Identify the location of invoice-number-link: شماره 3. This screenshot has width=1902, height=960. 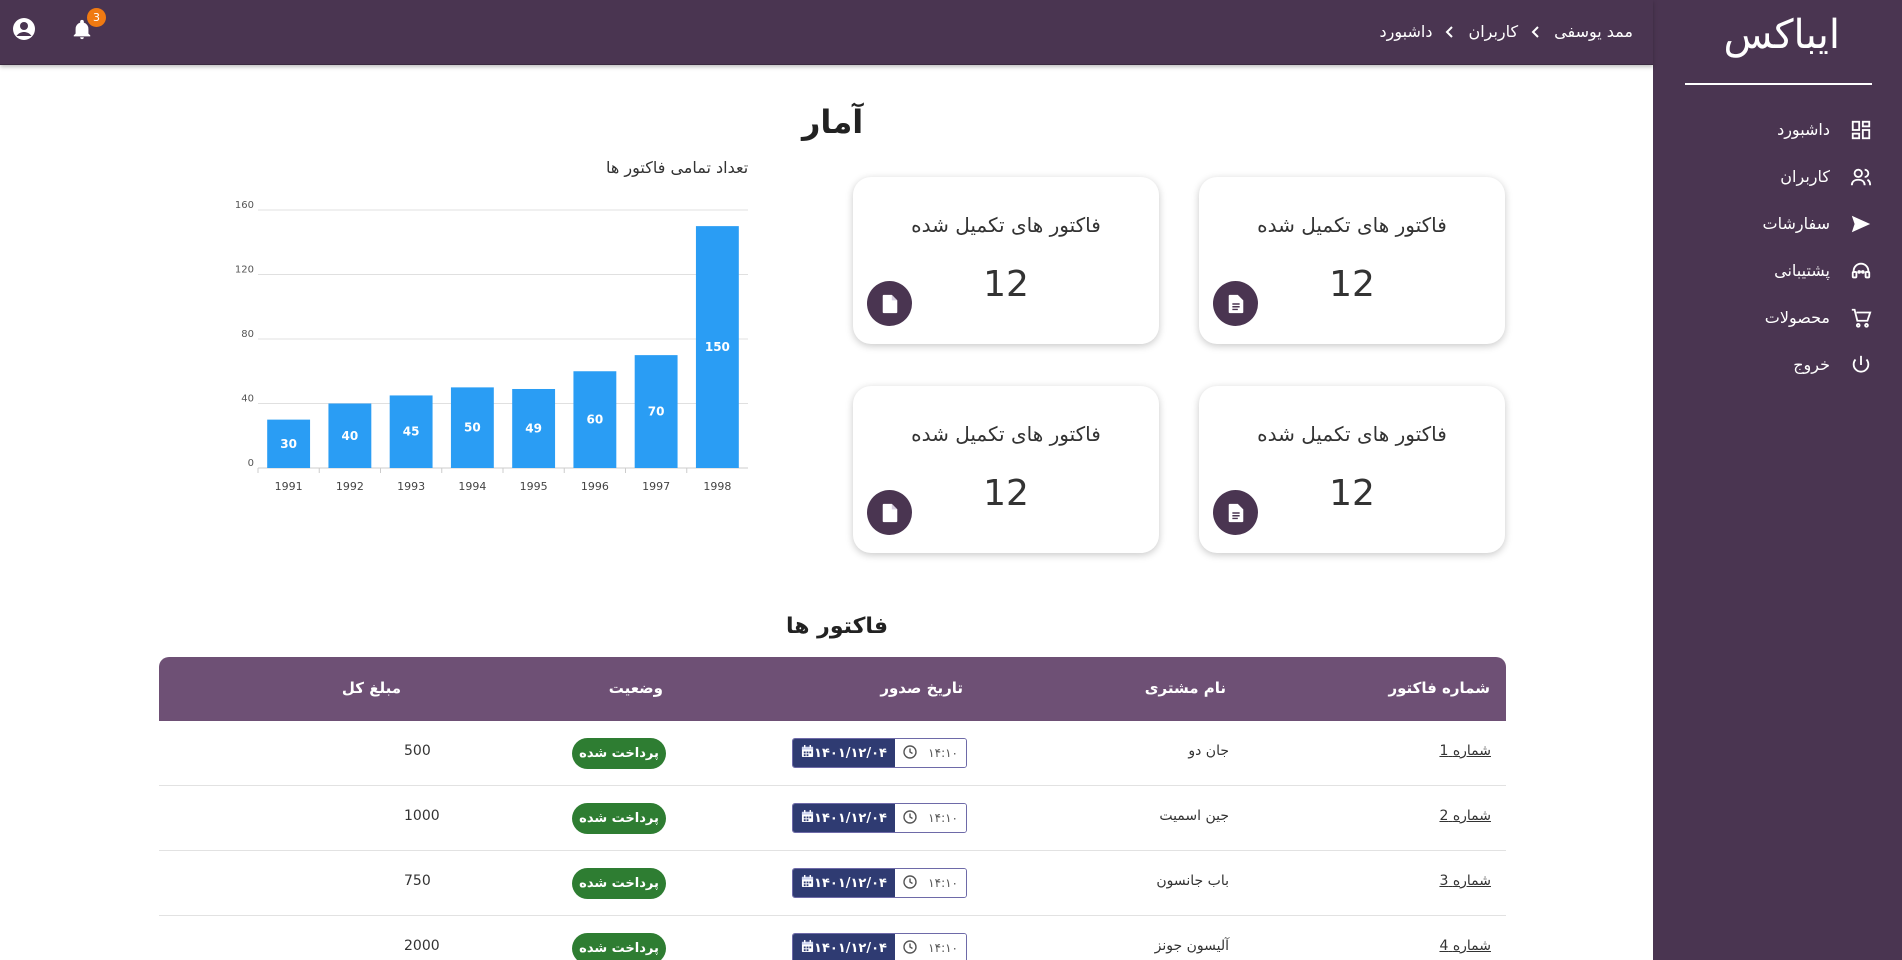
(1465, 881).